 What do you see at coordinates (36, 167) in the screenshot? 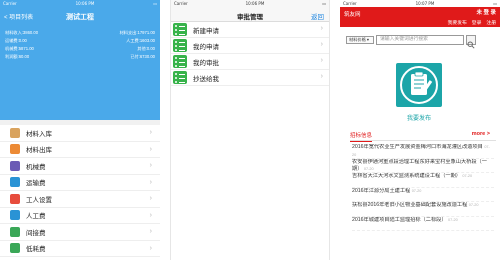
I see `menu-item-label: 机械费` at bounding box center [36, 167].